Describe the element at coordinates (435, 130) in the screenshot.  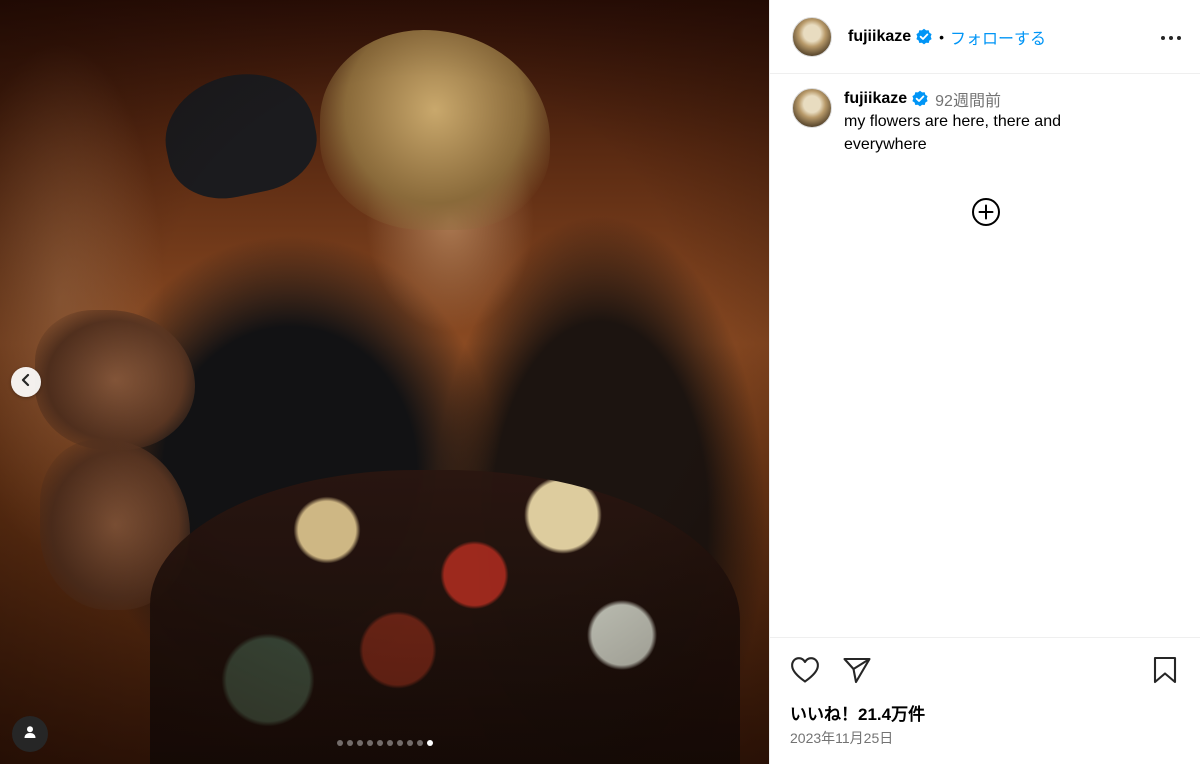
I see `photo-hair-shape` at that location.